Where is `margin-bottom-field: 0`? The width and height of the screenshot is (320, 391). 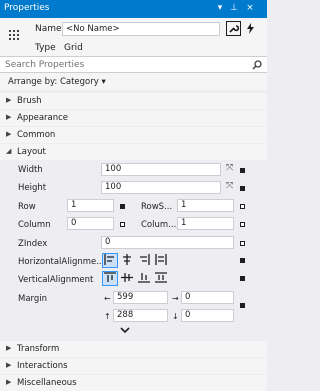
margin-bottom-field: 0 is located at coordinates (207, 315).